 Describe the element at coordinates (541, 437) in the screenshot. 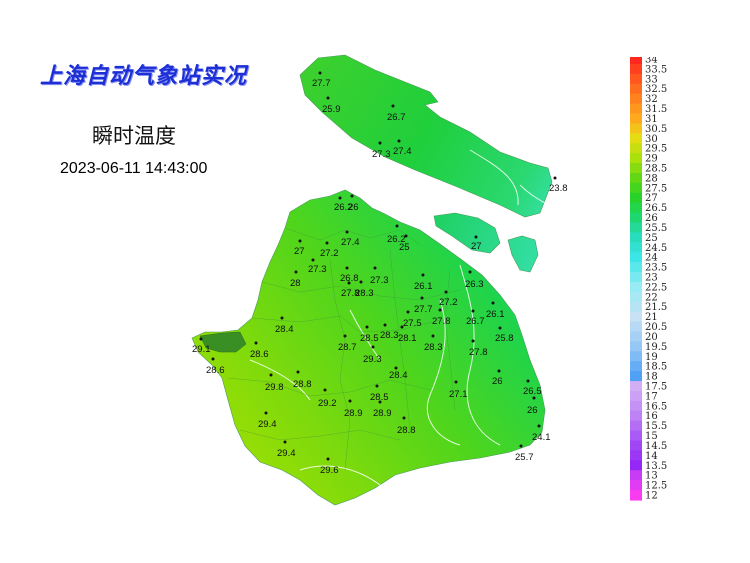

I see `station-label: 24.1` at that location.